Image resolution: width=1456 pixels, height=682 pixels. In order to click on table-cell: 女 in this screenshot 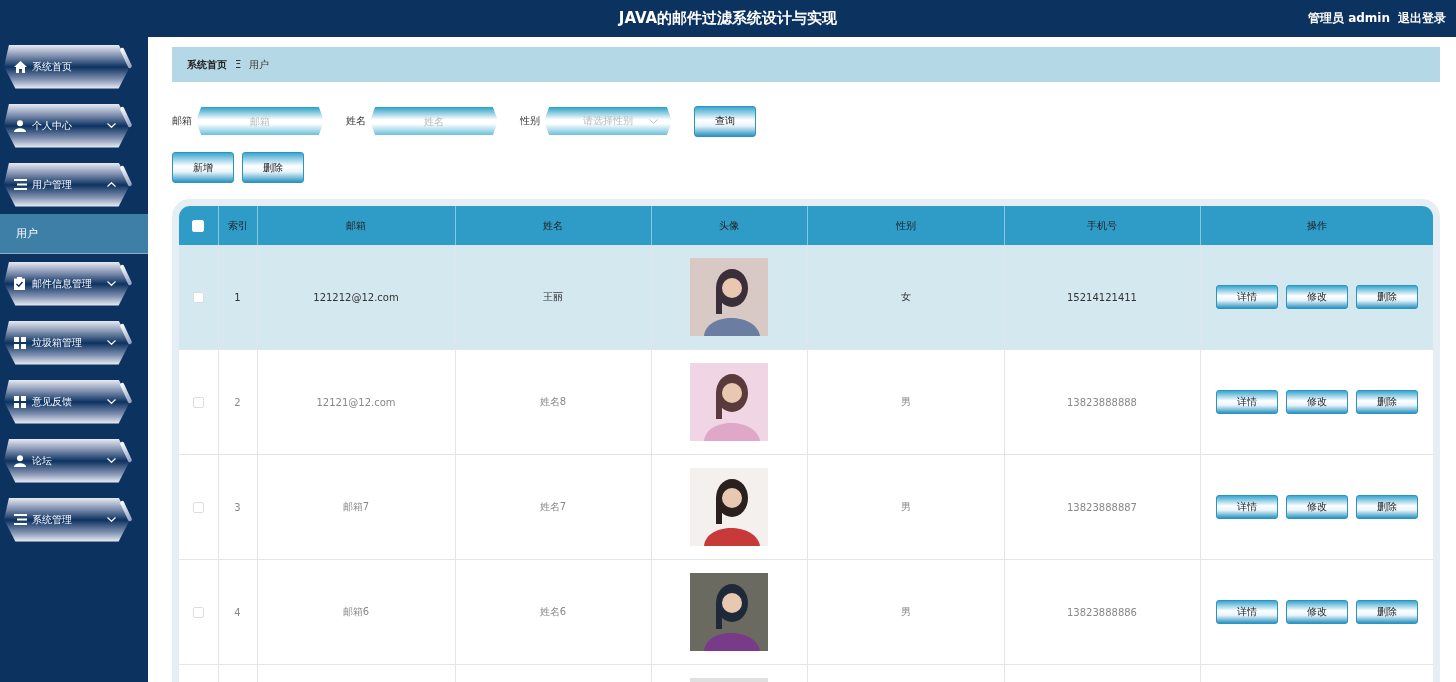, I will do `click(905, 296)`.